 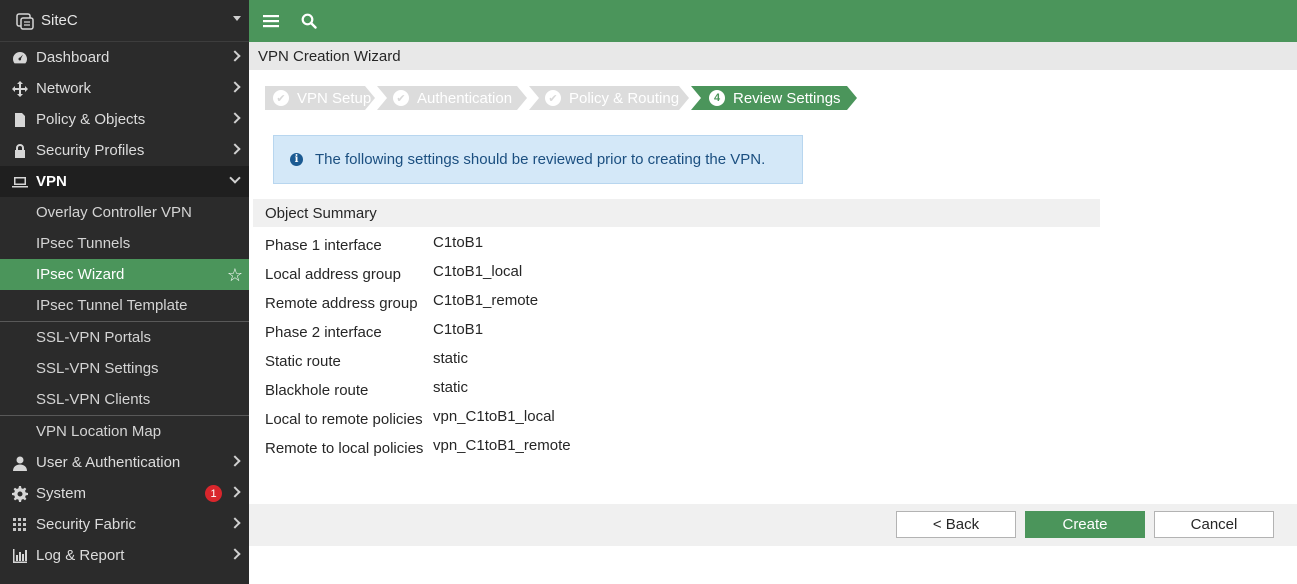 I want to click on sidebar-item-policy-objects: Policy & Objects, so click(x=124, y=119).